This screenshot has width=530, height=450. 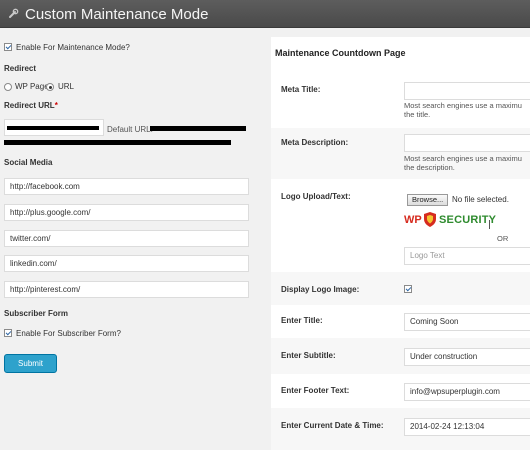 I want to click on submit-button: Submit, so click(x=30, y=363).